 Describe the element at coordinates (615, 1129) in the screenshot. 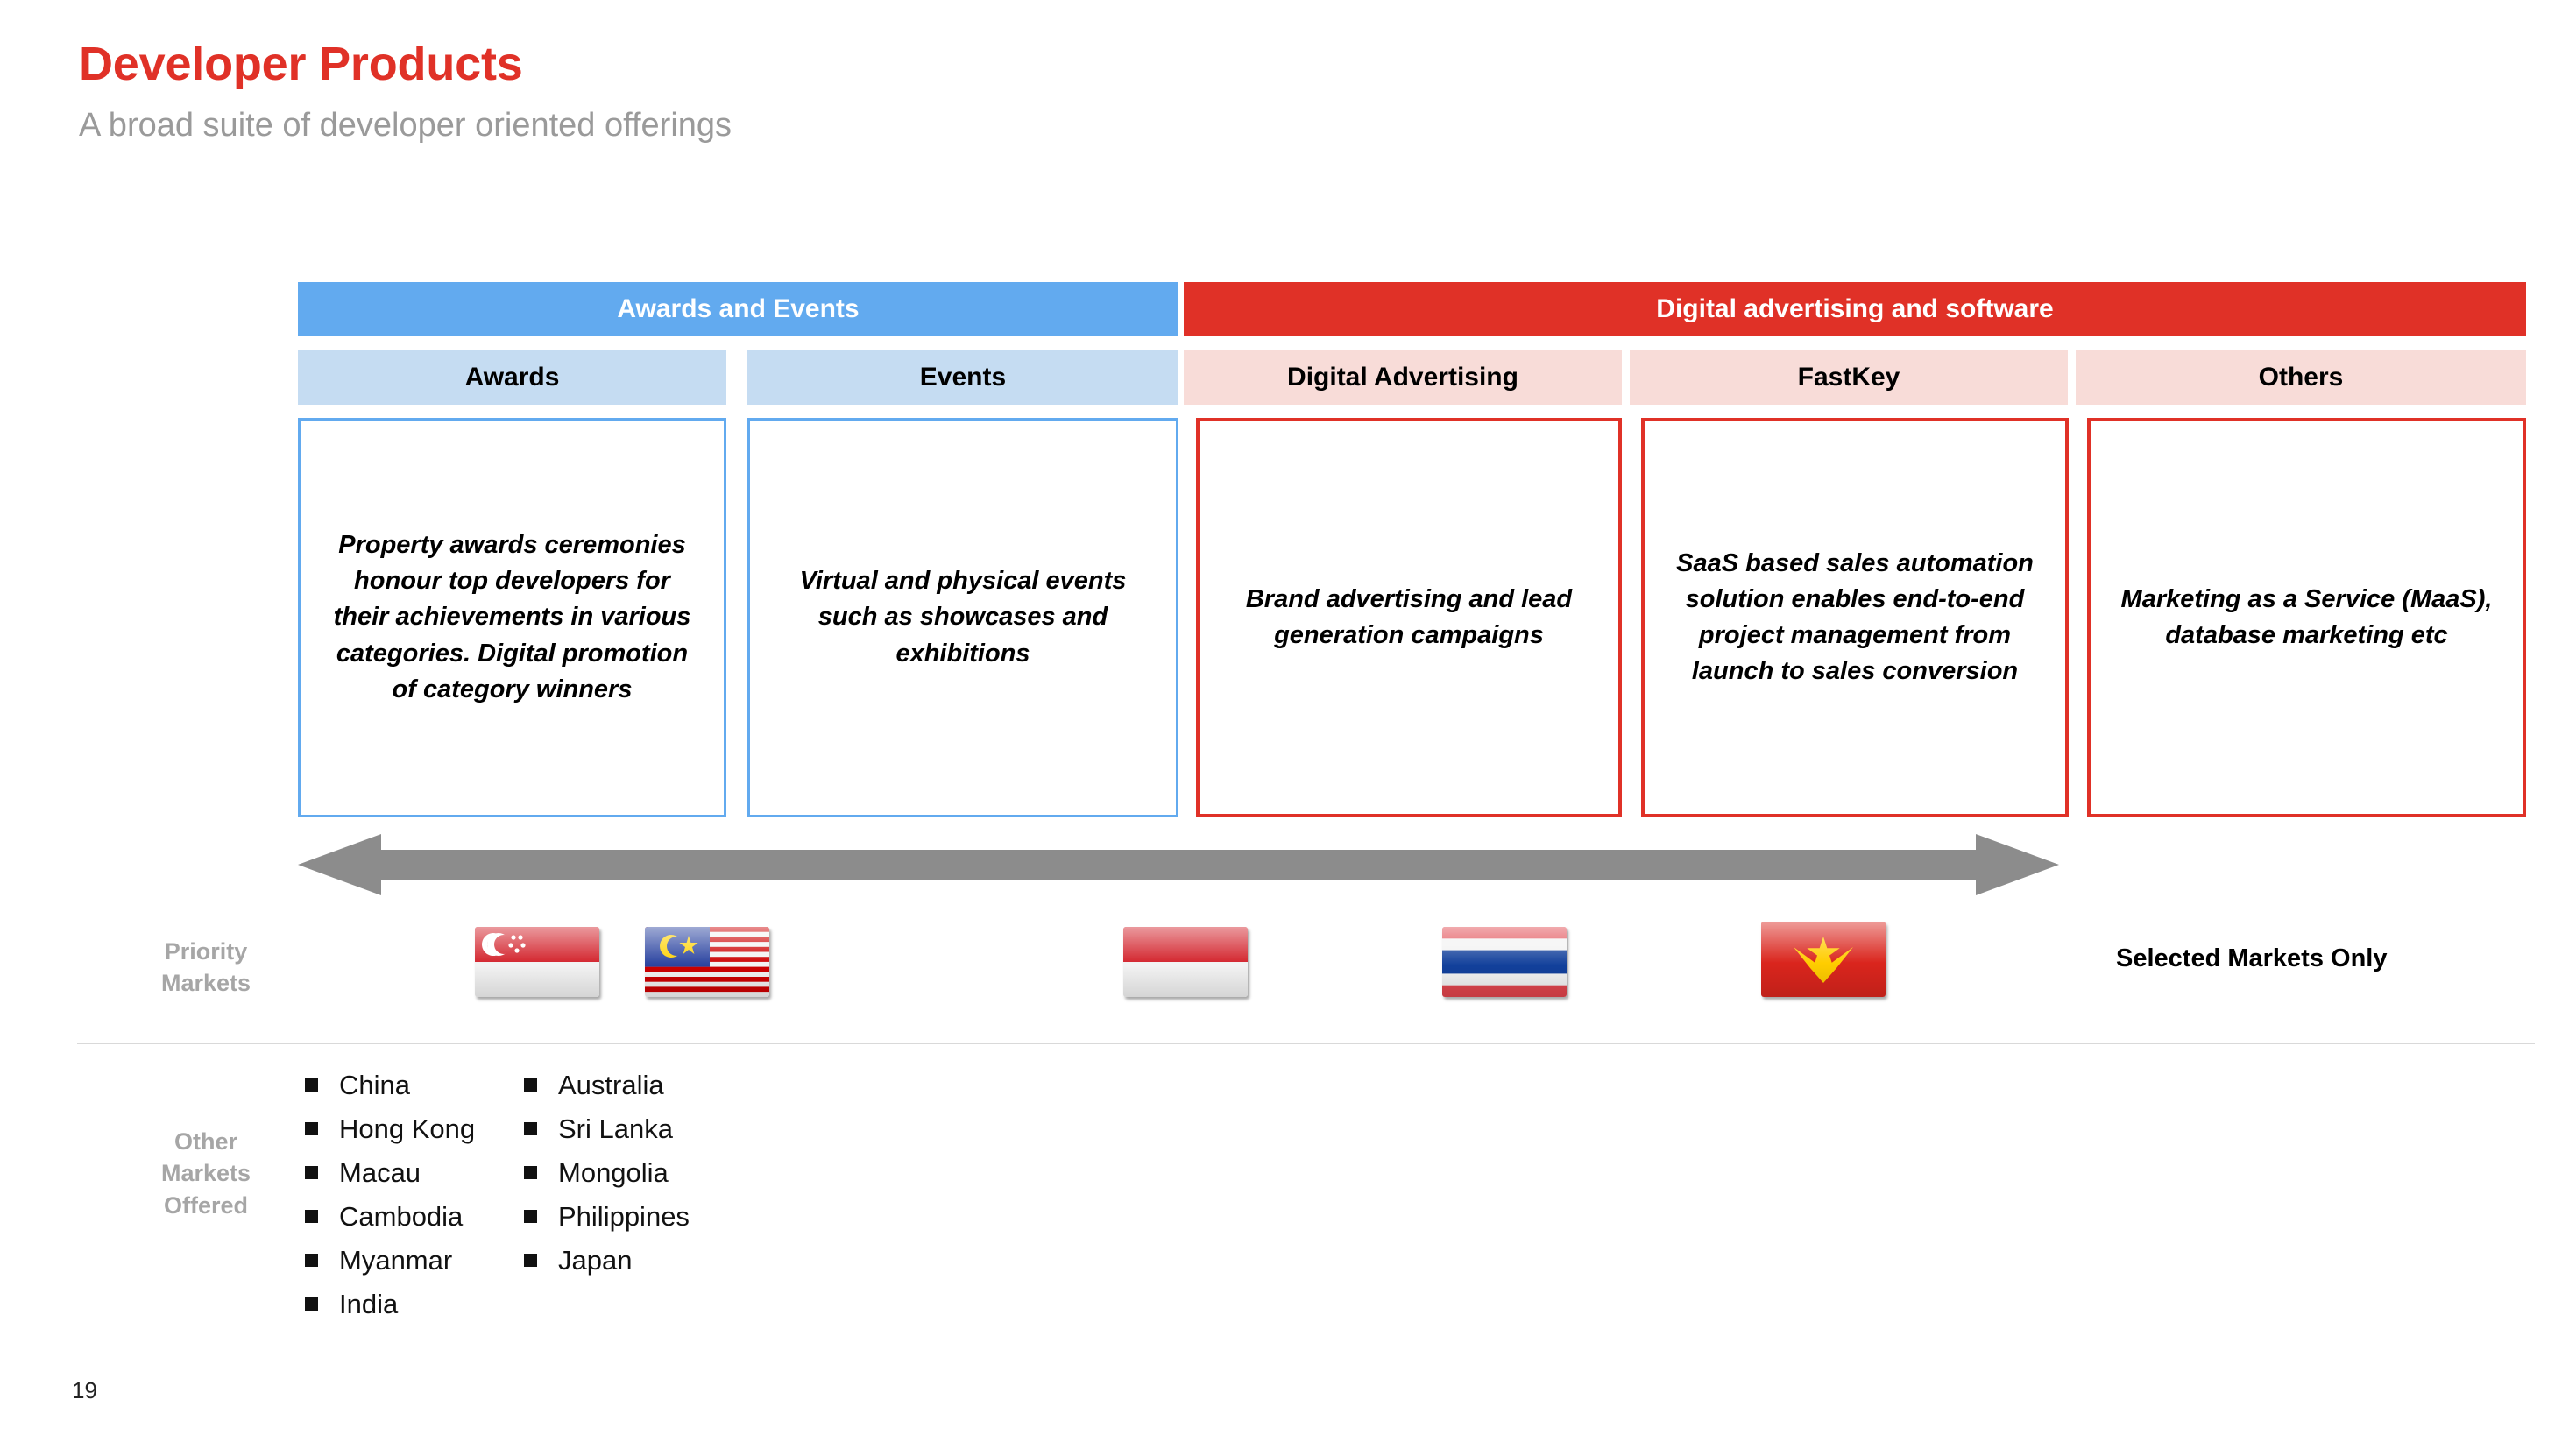

I see `list-item-label: Sri Lanka` at that location.